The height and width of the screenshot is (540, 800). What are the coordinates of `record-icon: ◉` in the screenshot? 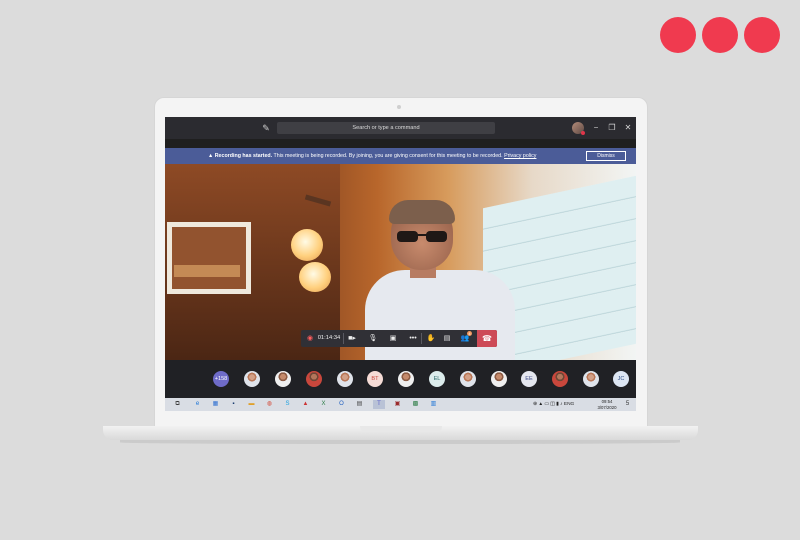 It's located at (310, 338).